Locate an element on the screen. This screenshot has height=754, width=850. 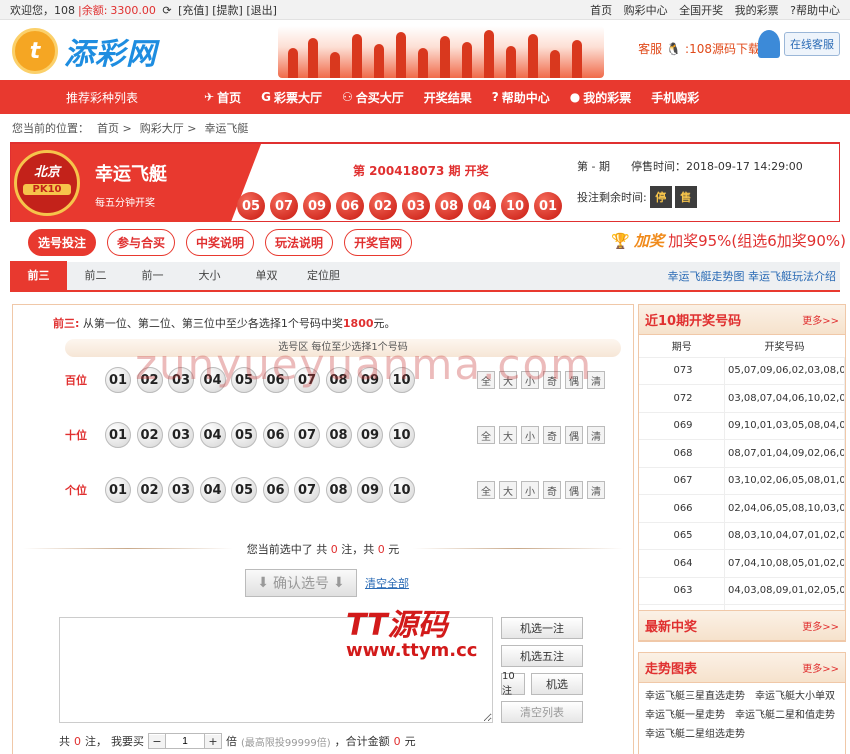
trend-link: 幸运飞艇二星组选走势 is located at coordinates (695, 732).